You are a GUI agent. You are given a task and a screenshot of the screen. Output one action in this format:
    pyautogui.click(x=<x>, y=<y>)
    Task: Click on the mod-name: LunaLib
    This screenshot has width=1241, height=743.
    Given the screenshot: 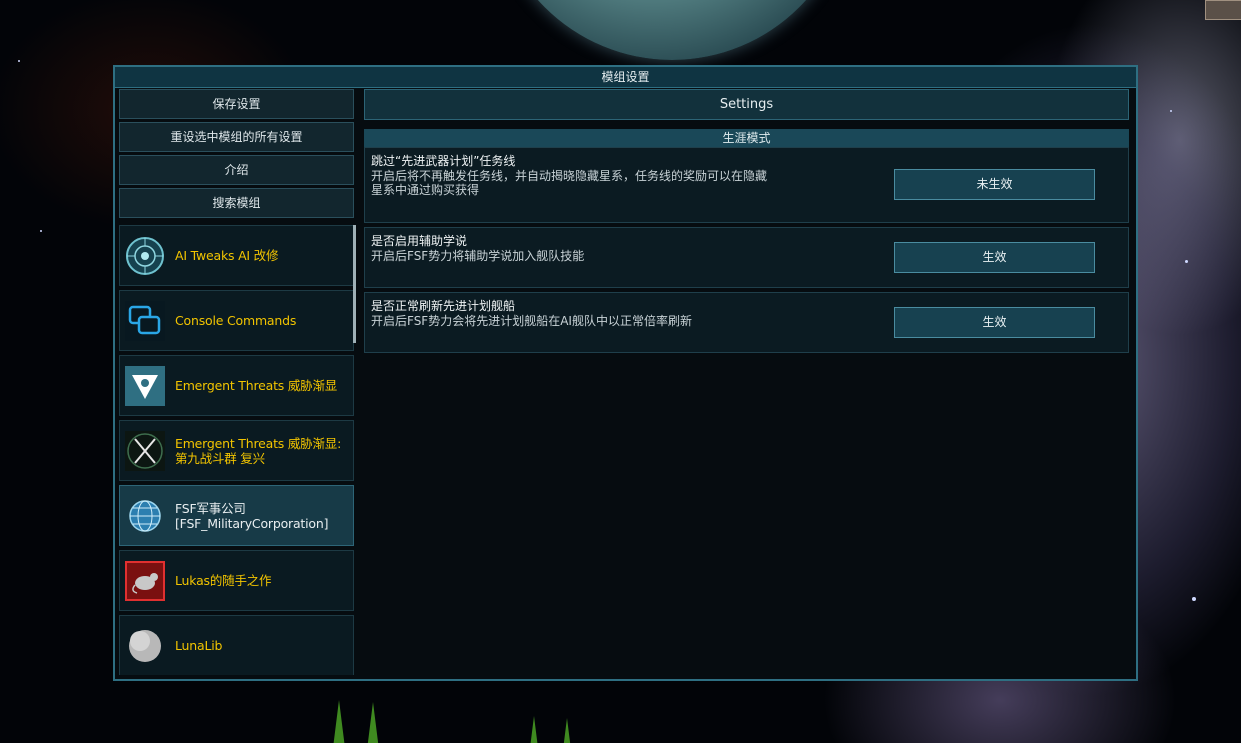 What is the action you would take?
    pyautogui.click(x=199, y=645)
    